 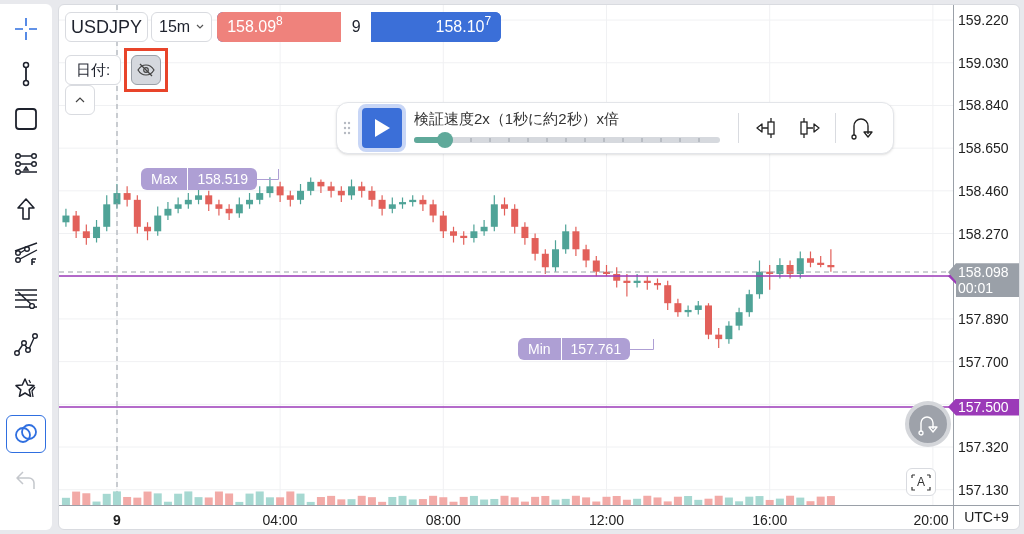 I want to click on play-button, so click(x=382, y=128).